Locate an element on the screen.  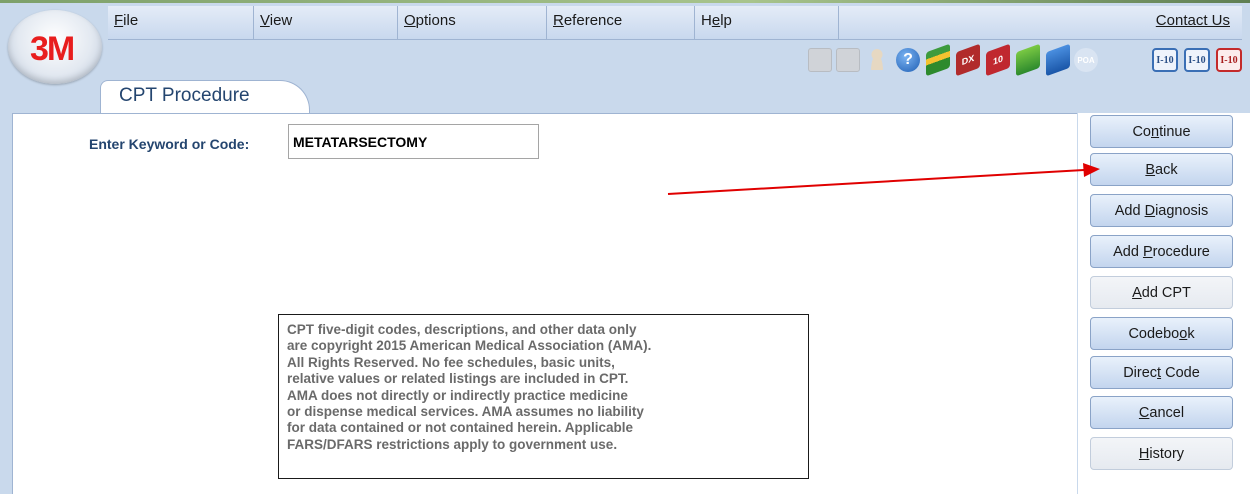
menu-help: Help is located at coordinates (766, 23).